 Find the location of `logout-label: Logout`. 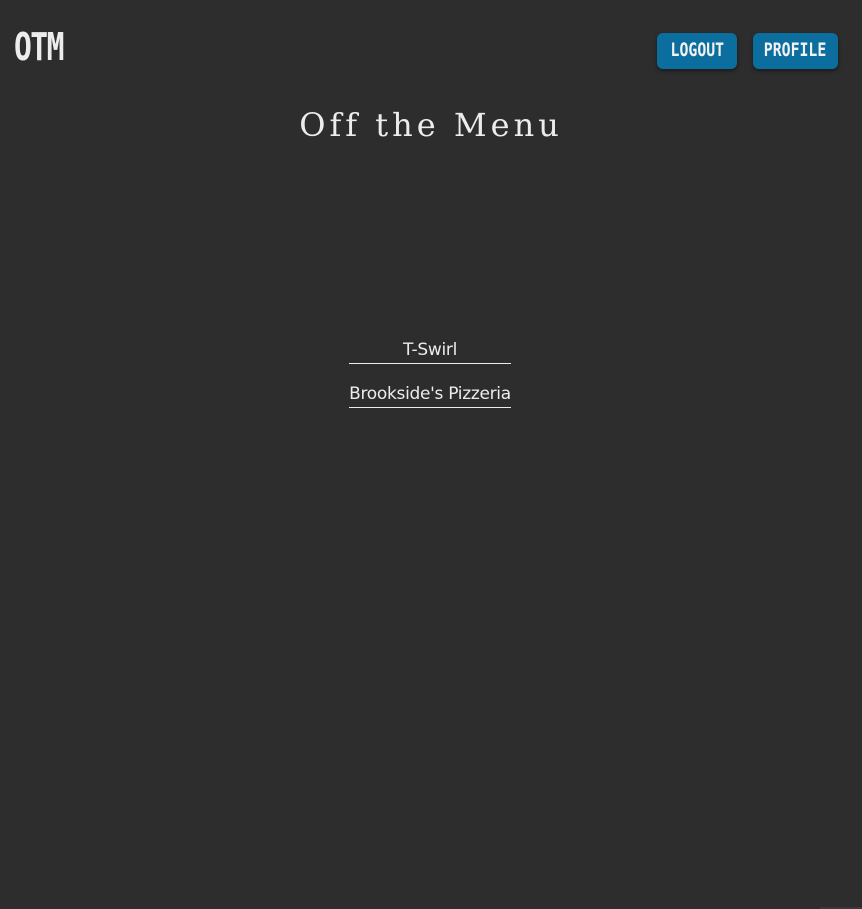

logout-label: Logout is located at coordinates (697, 49).